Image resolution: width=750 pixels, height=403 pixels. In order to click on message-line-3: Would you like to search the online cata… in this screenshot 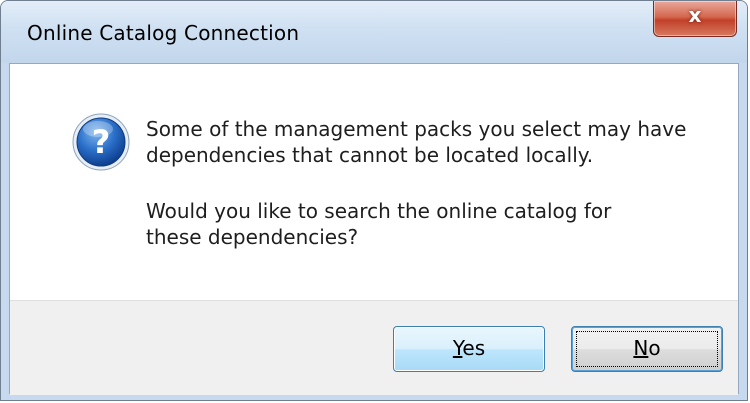, I will do `click(379, 211)`.